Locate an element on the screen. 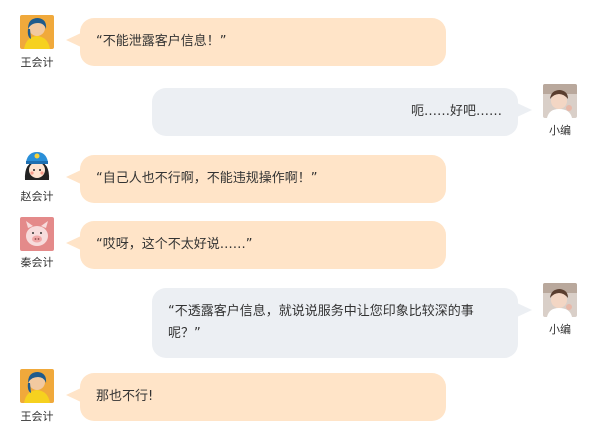  message-text: “不能泄露客户信息！” is located at coordinates (161, 41).